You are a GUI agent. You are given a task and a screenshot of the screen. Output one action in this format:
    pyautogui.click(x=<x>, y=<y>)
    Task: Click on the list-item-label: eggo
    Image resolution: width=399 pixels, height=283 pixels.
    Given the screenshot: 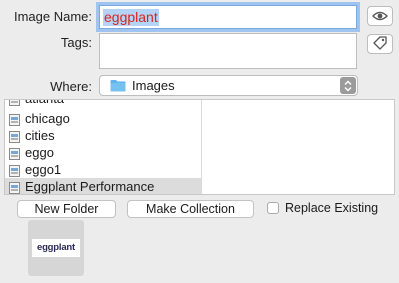 What is the action you would take?
    pyautogui.click(x=39, y=152)
    